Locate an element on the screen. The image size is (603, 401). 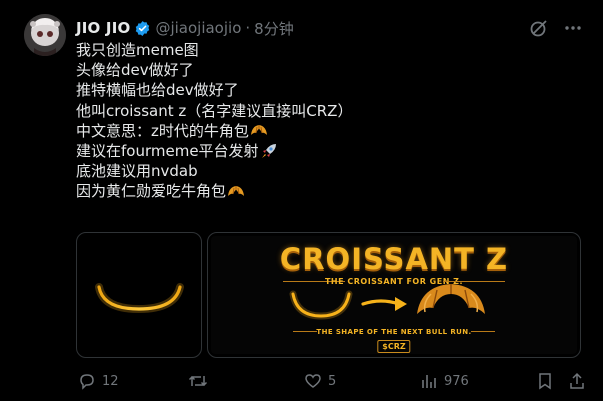
author-handle: @jiaojiaojio is located at coordinates (198, 28).